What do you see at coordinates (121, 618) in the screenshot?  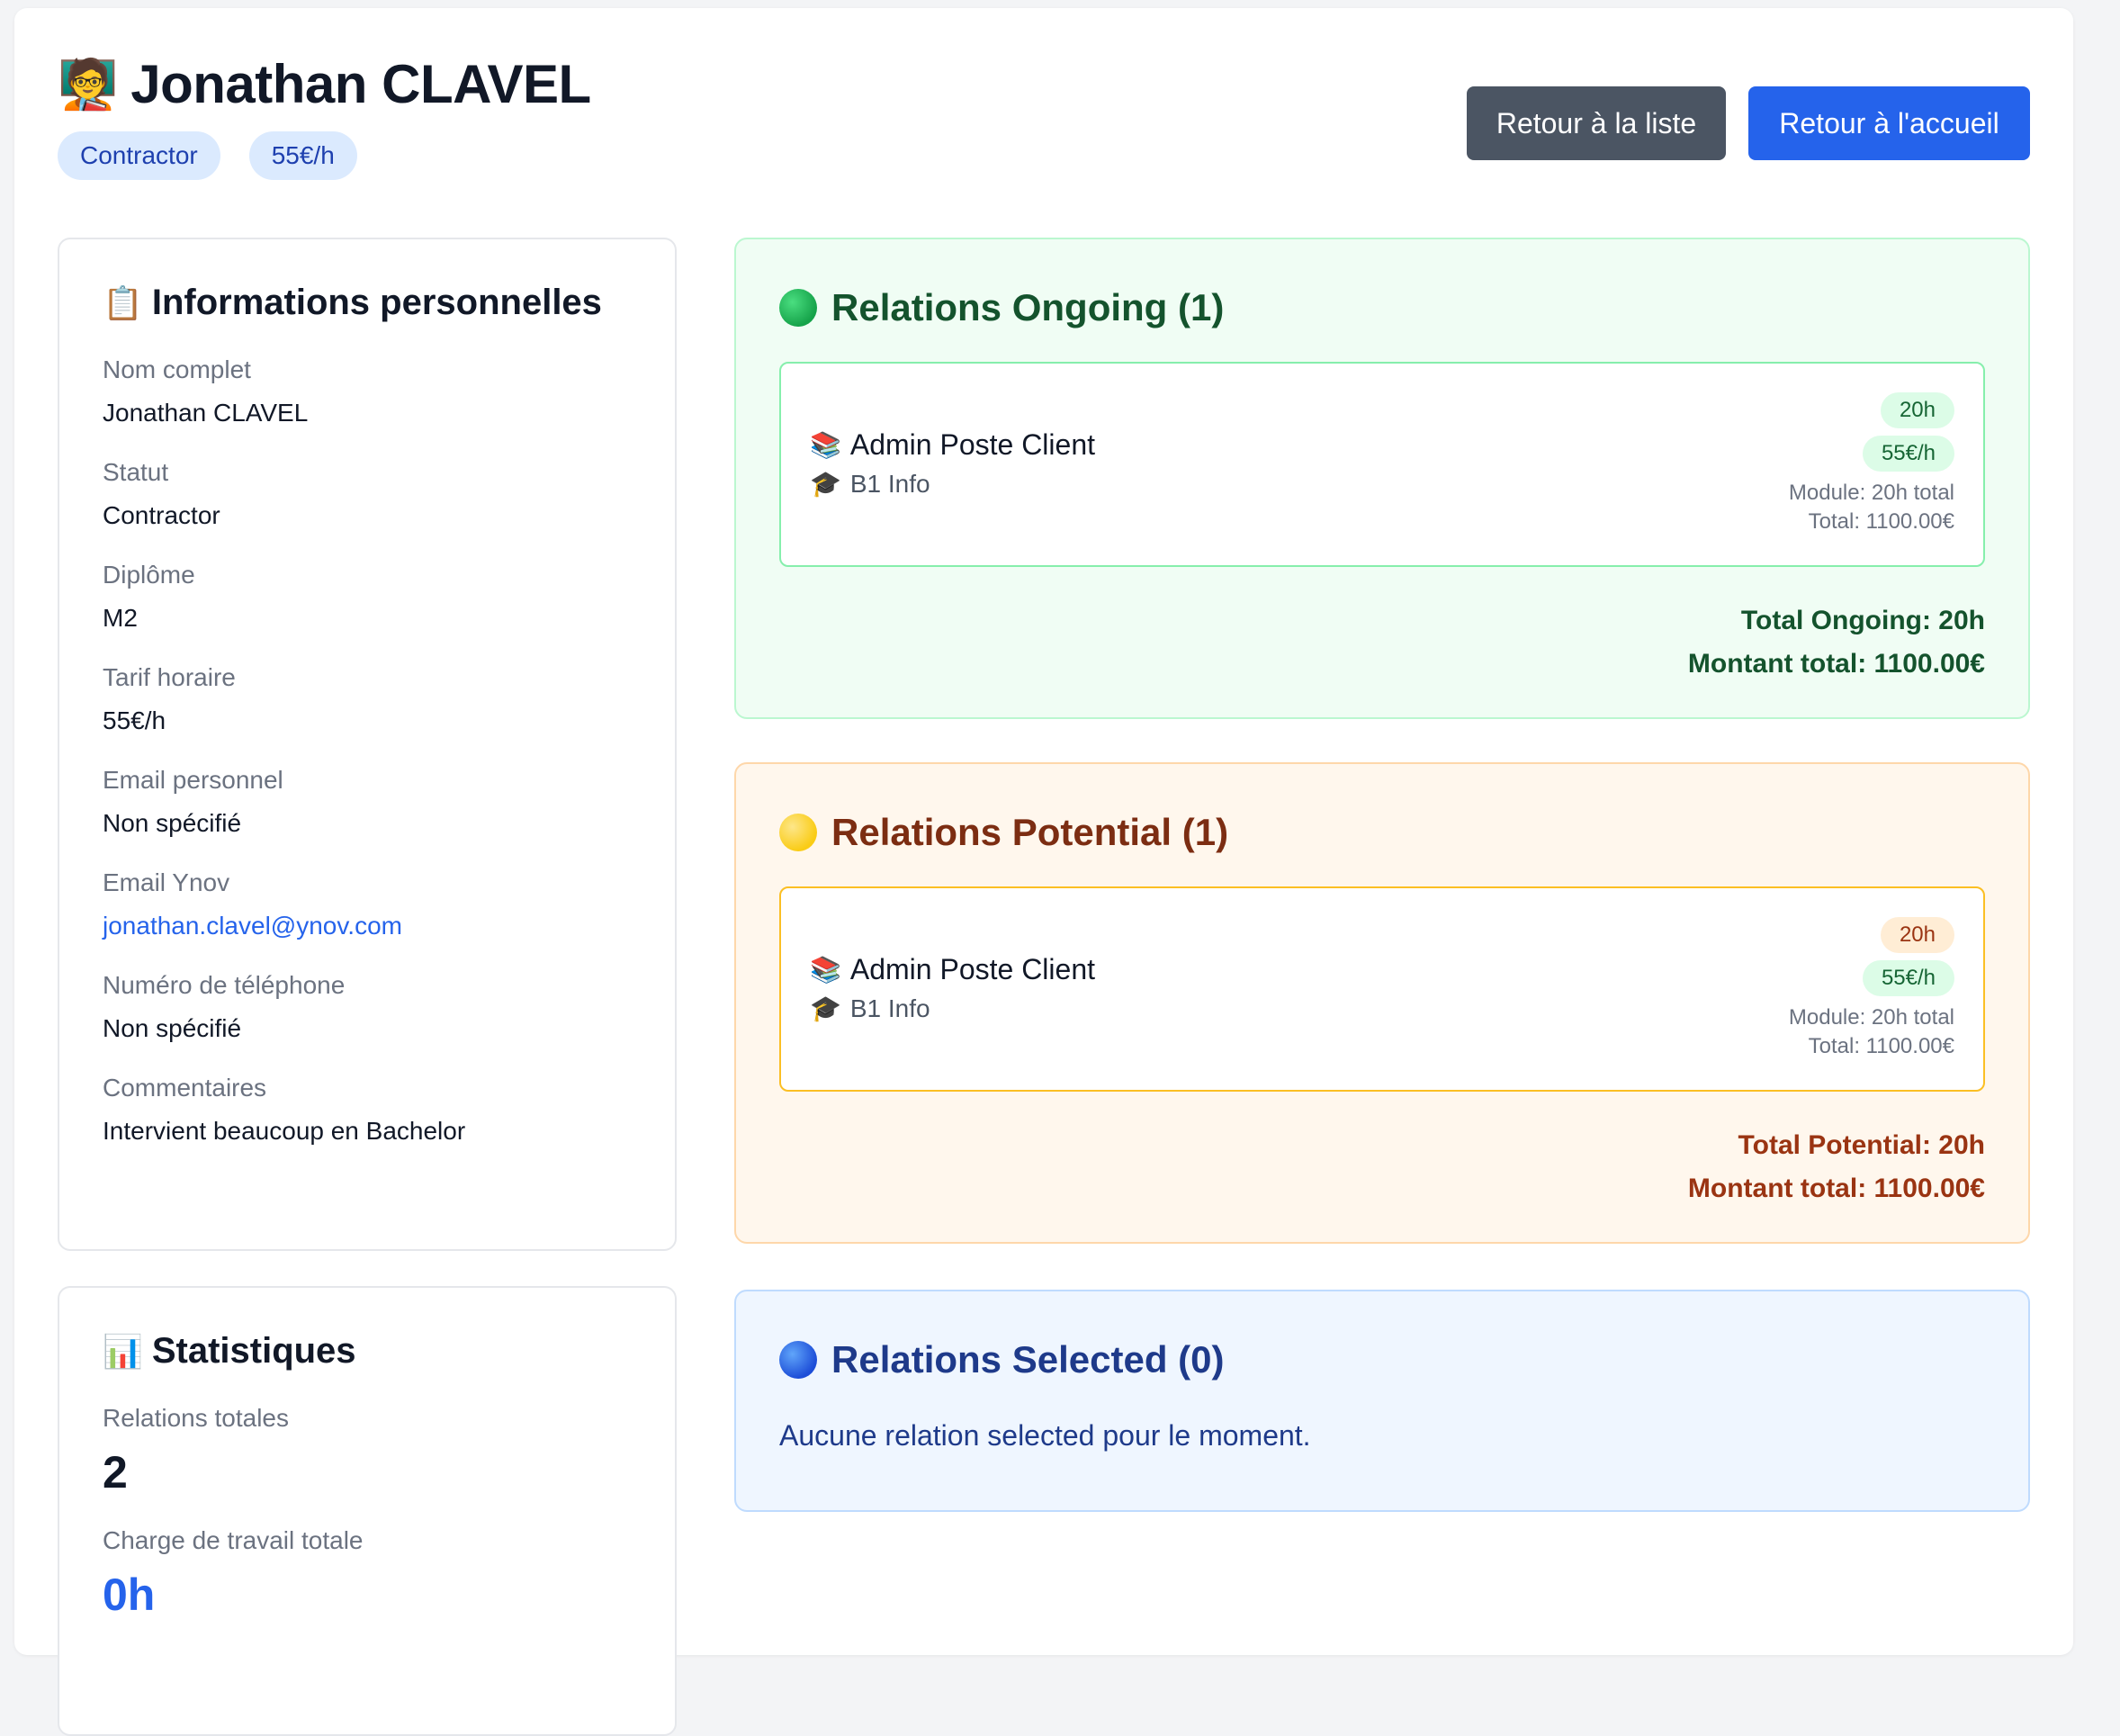 I see `field-value-diploma: M2` at bounding box center [121, 618].